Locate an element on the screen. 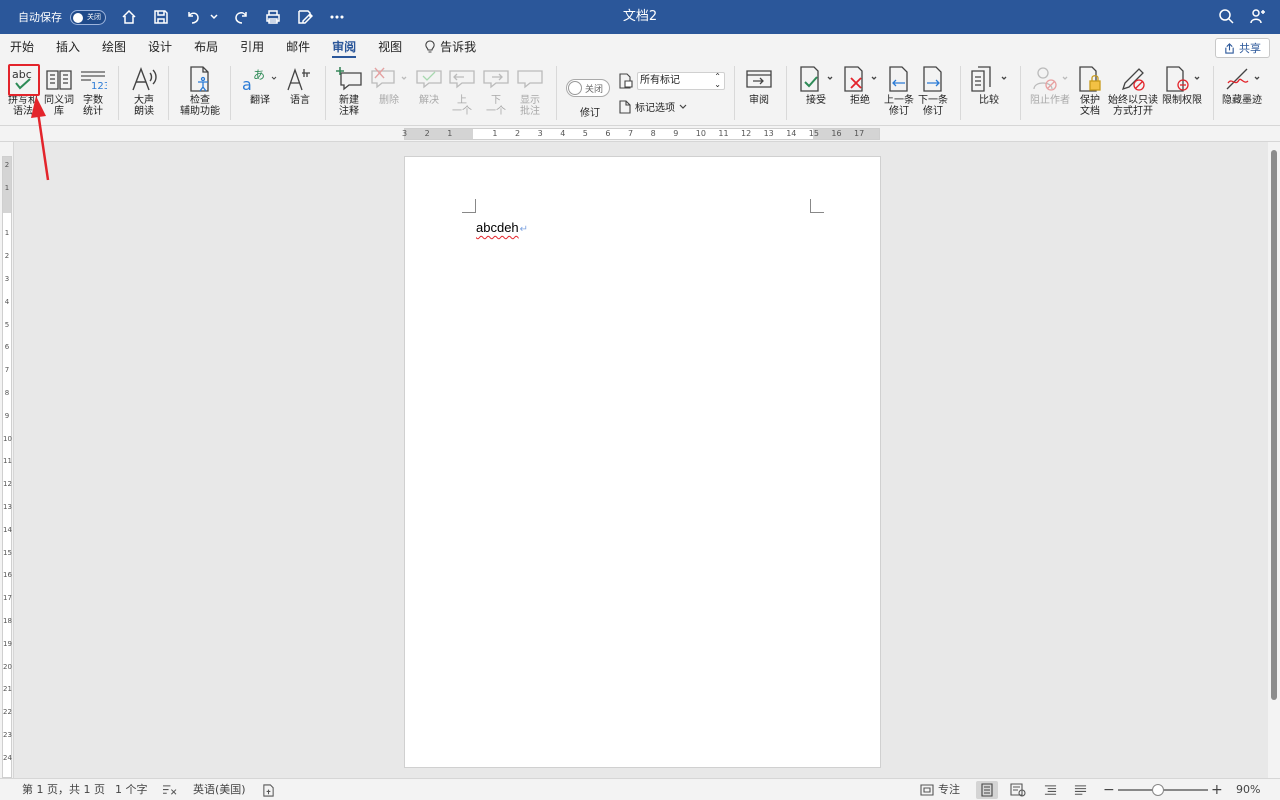  zoom-slider-handle is located at coordinates (1158, 790).